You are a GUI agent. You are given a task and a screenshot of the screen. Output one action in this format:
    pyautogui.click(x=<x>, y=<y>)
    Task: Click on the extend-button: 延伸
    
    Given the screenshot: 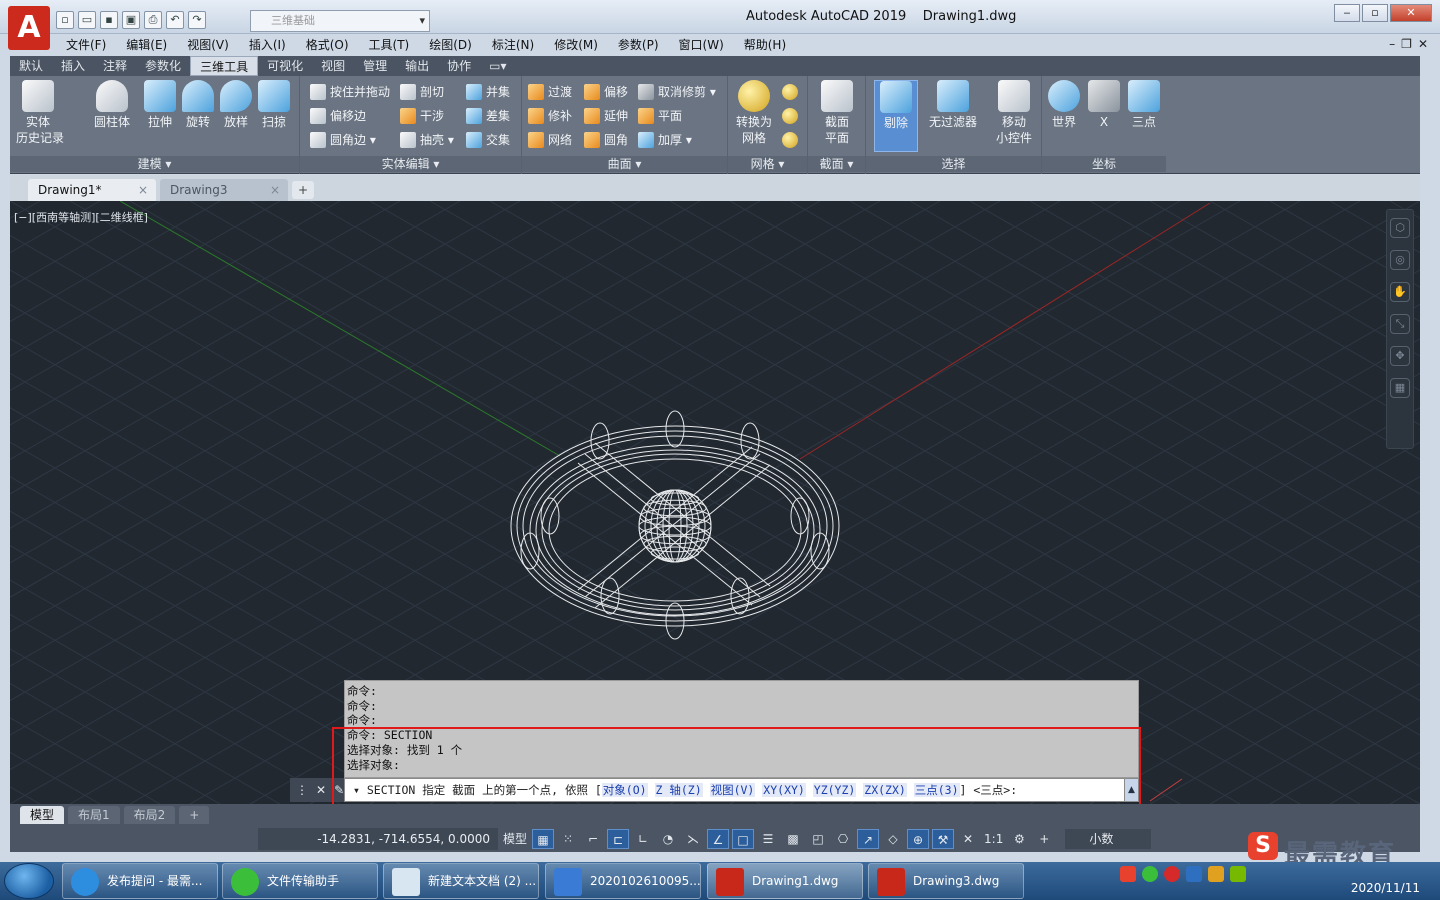 What is the action you would take?
    pyautogui.click(x=605, y=116)
    